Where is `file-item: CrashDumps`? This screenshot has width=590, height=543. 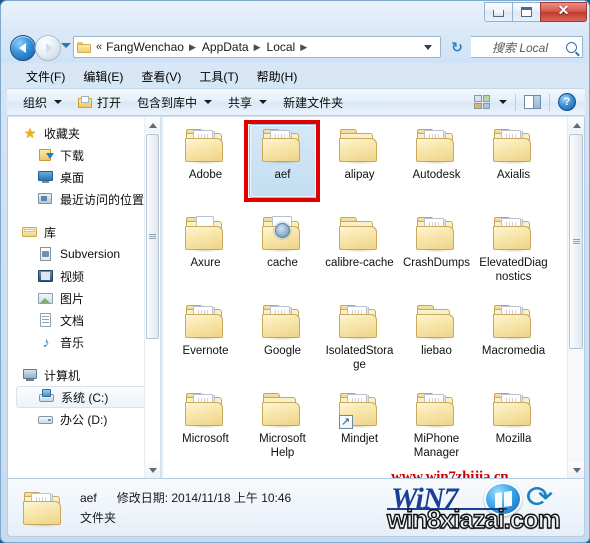 file-item: CrashDumps is located at coordinates (436, 255).